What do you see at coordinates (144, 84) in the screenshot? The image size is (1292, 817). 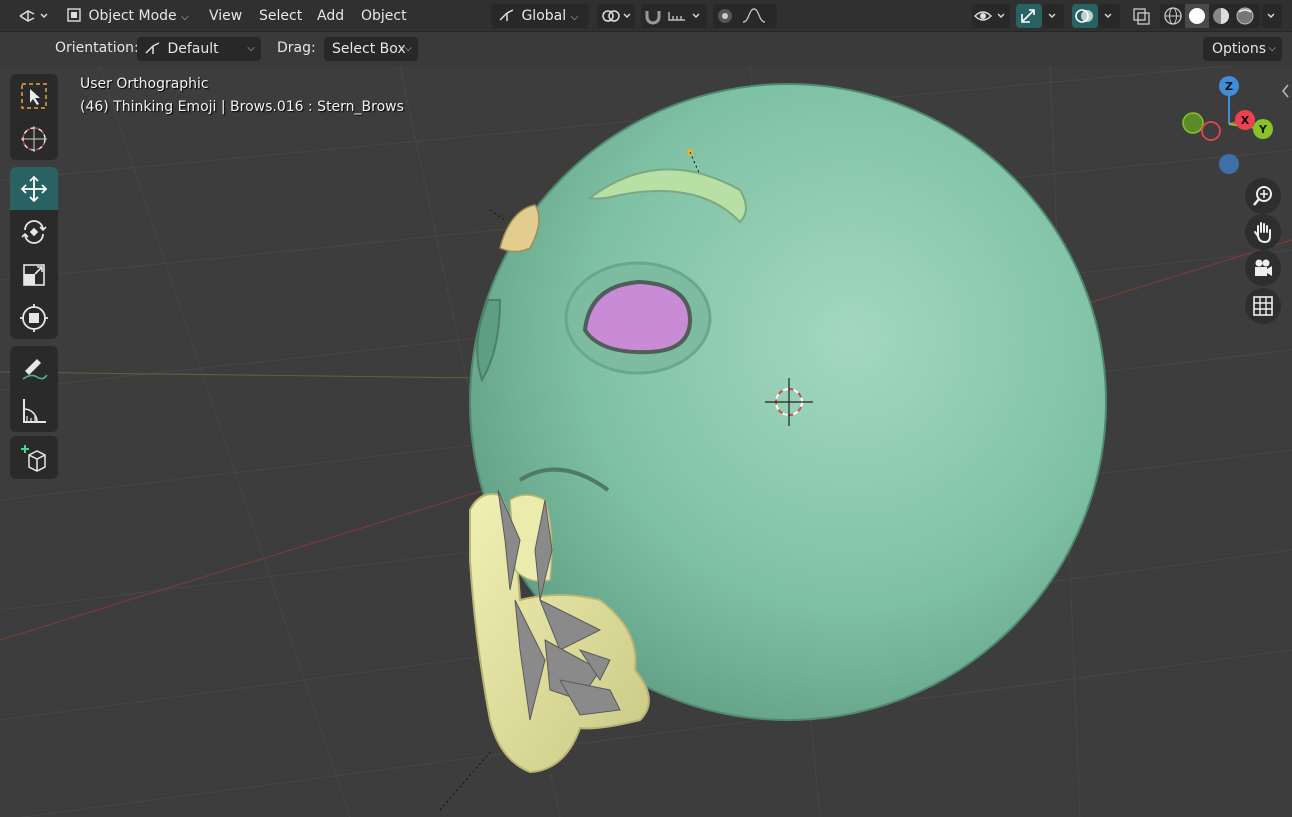 I see `view-name: User Orthographic` at bounding box center [144, 84].